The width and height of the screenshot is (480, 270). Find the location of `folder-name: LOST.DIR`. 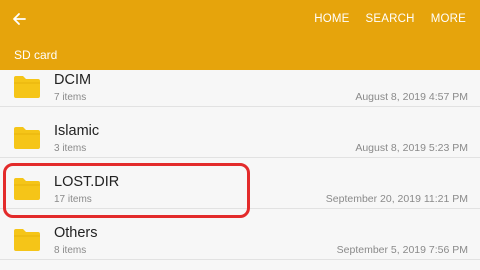

folder-name: LOST.DIR is located at coordinates (87, 182).